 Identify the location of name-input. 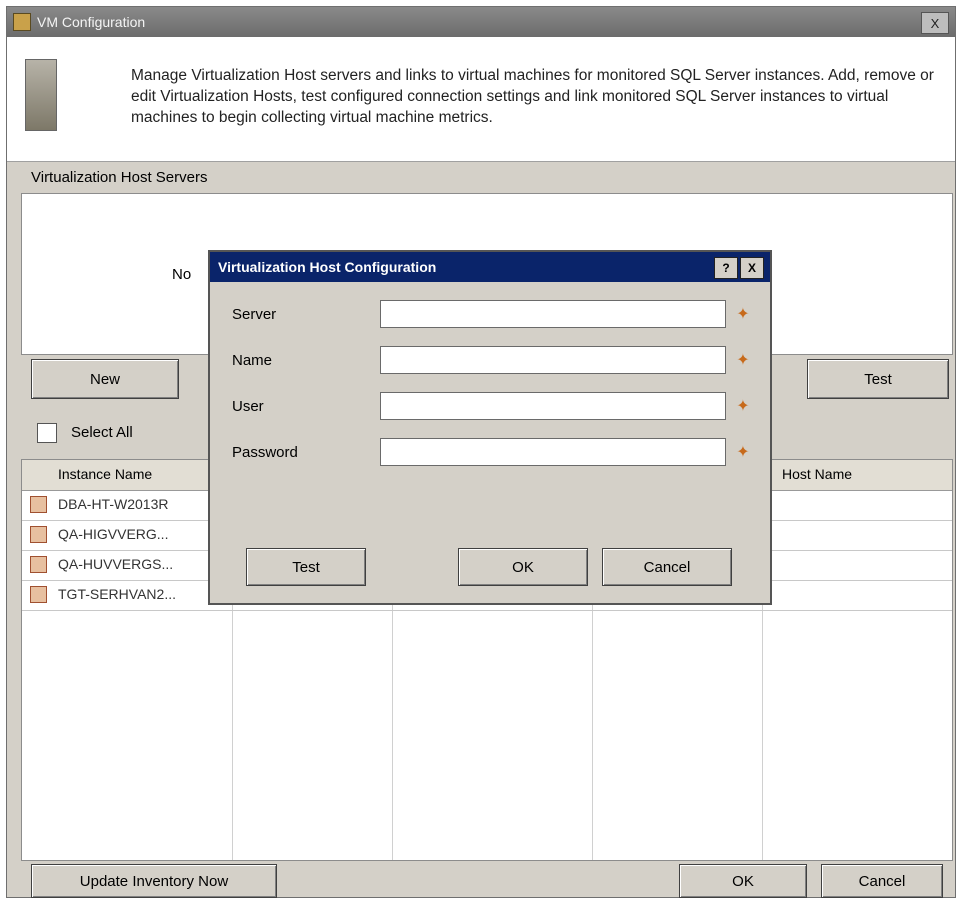
(553, 360).